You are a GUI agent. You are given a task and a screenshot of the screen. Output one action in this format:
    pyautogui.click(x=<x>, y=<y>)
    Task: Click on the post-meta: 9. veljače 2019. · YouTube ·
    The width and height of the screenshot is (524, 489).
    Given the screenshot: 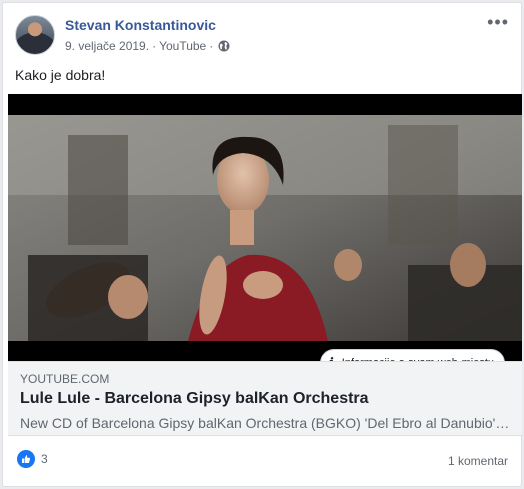 What is the action you would take?
    pyautogui.click(x=147, y=46)
    